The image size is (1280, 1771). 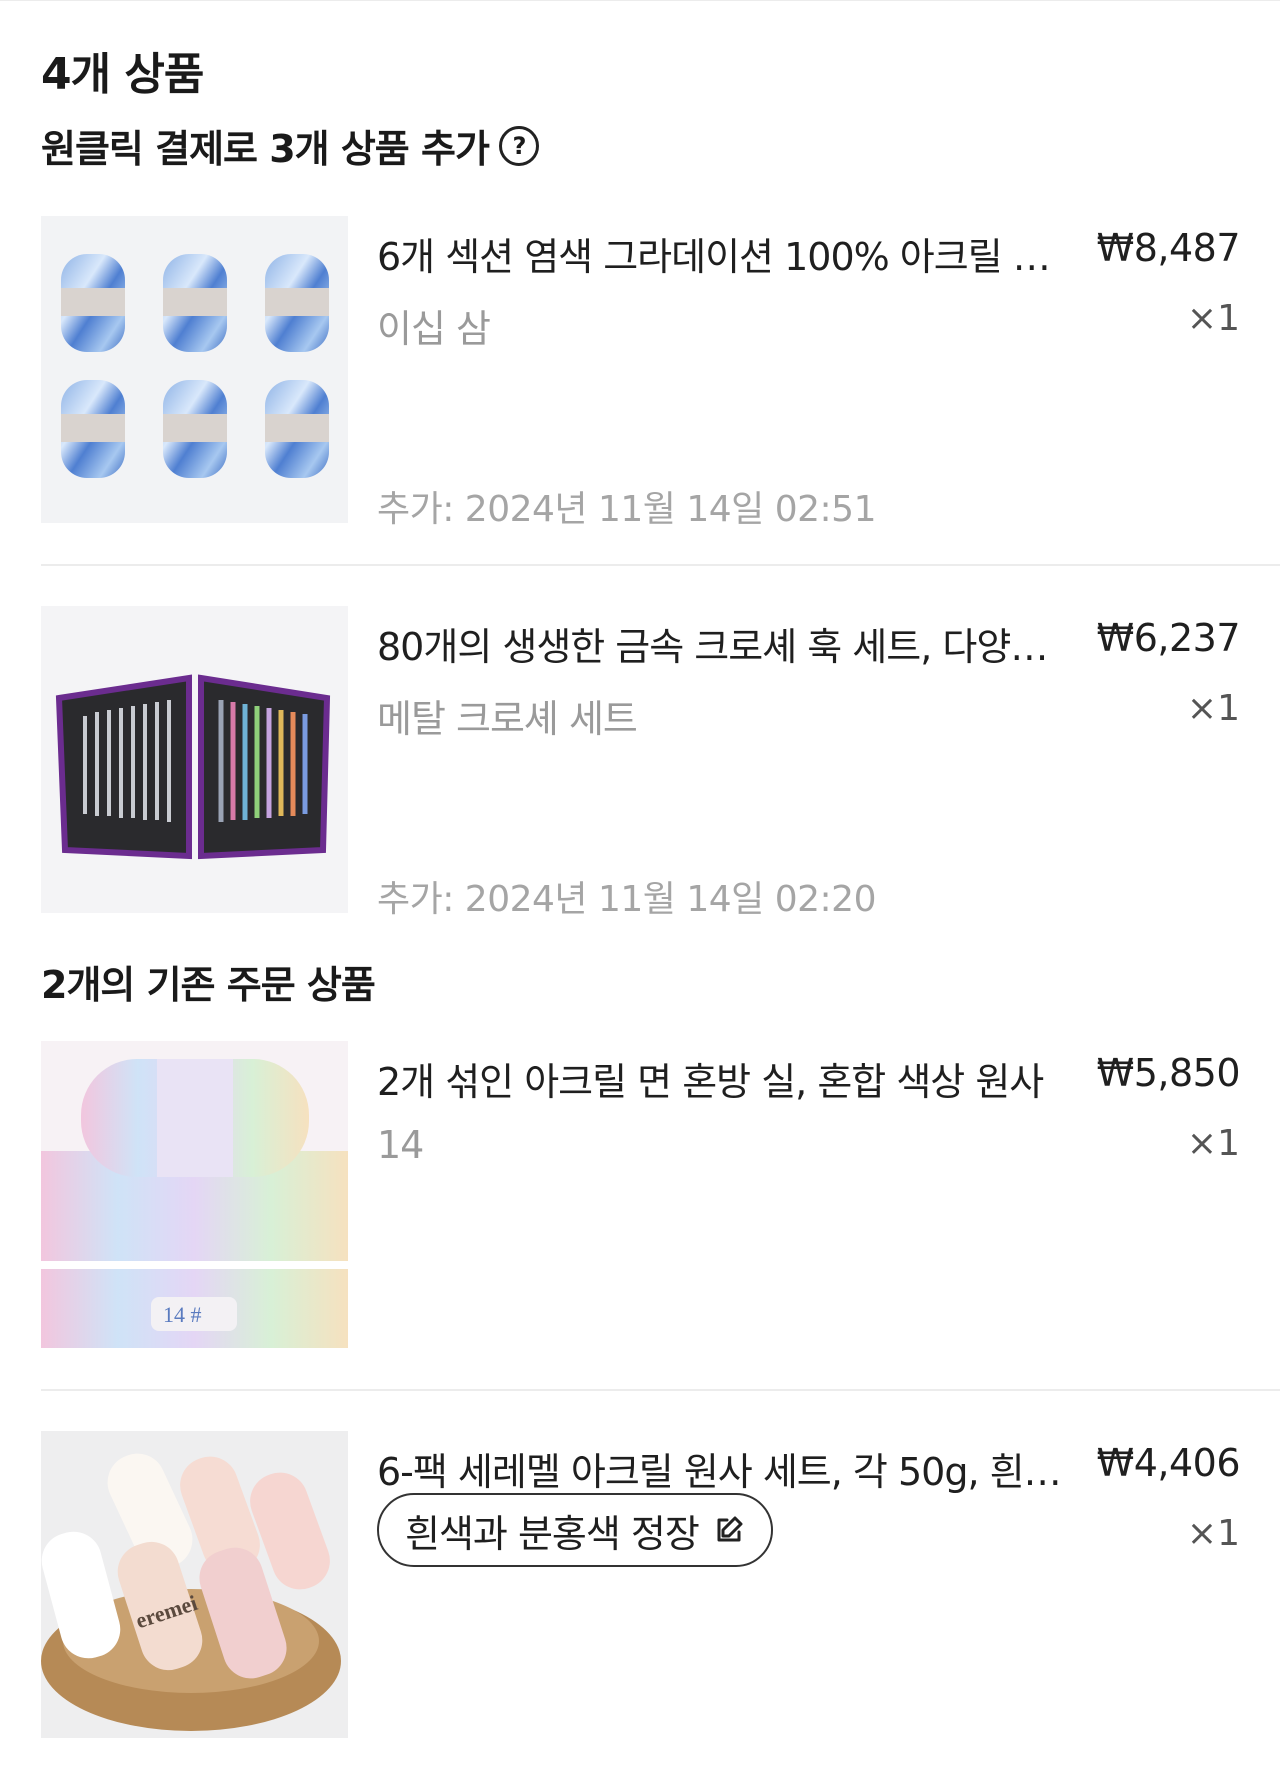 I want to click on product-price: ₩5,850, so click(x=1168, y=1073).